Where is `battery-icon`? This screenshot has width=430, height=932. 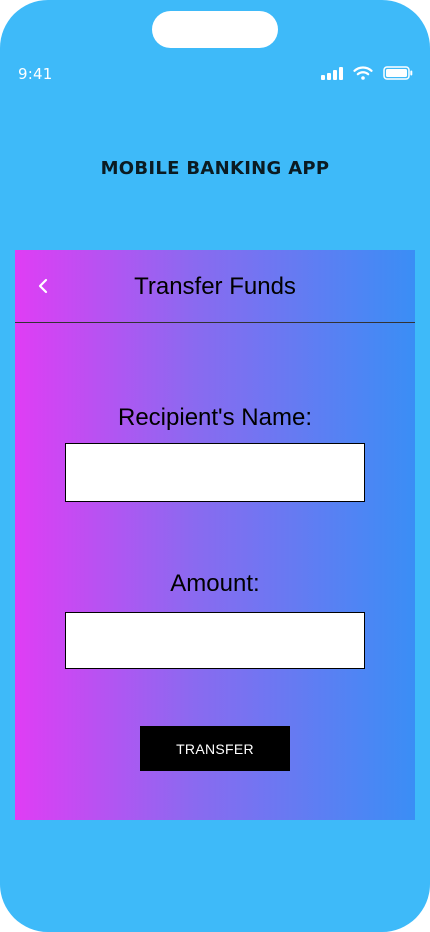 battery-icon is located at coordinates (398, 73).